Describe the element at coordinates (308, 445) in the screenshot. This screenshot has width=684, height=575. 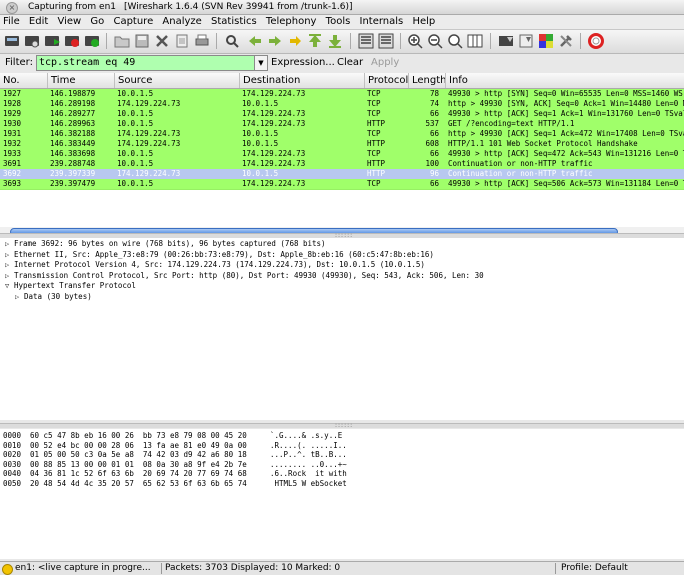
I see `bytes-ascii: .R....(. .....I..` at that location.